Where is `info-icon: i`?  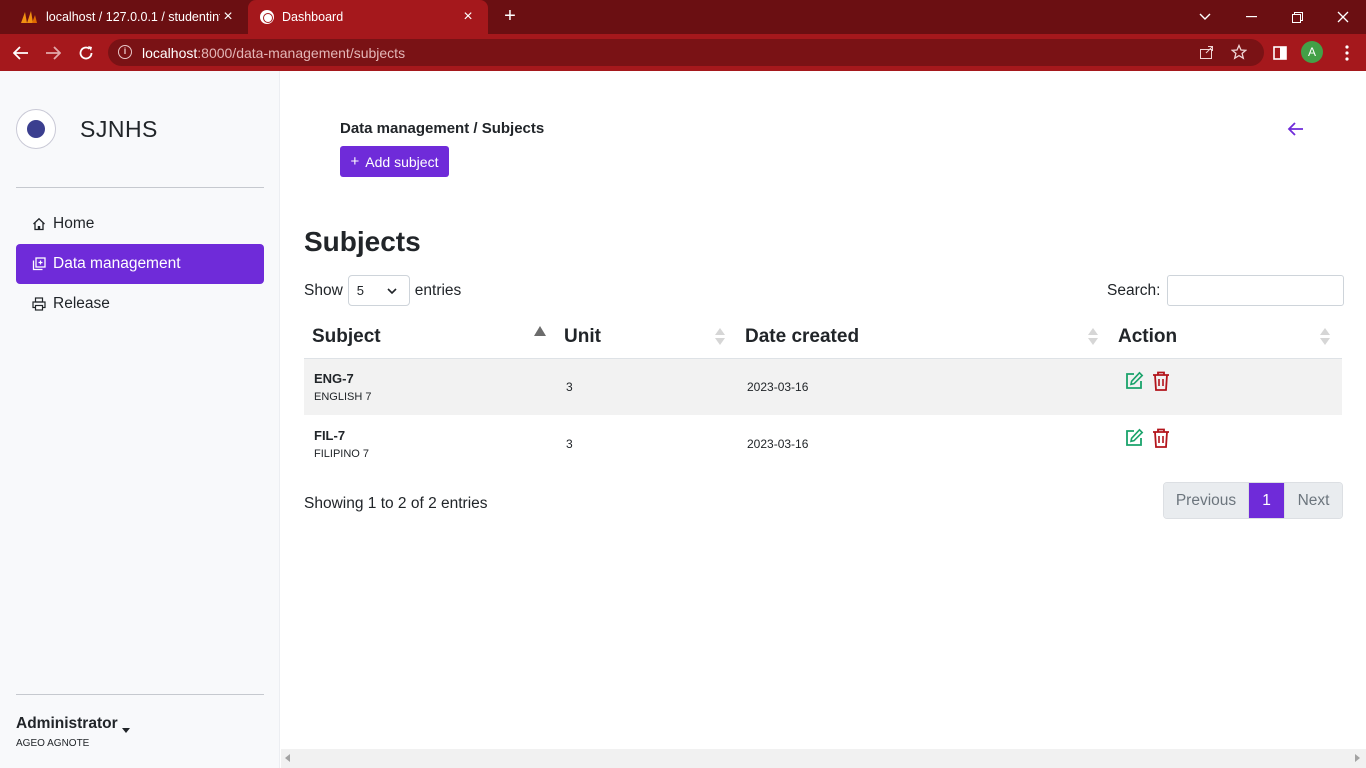
info-icon: i is located at coordinates (125, 52).